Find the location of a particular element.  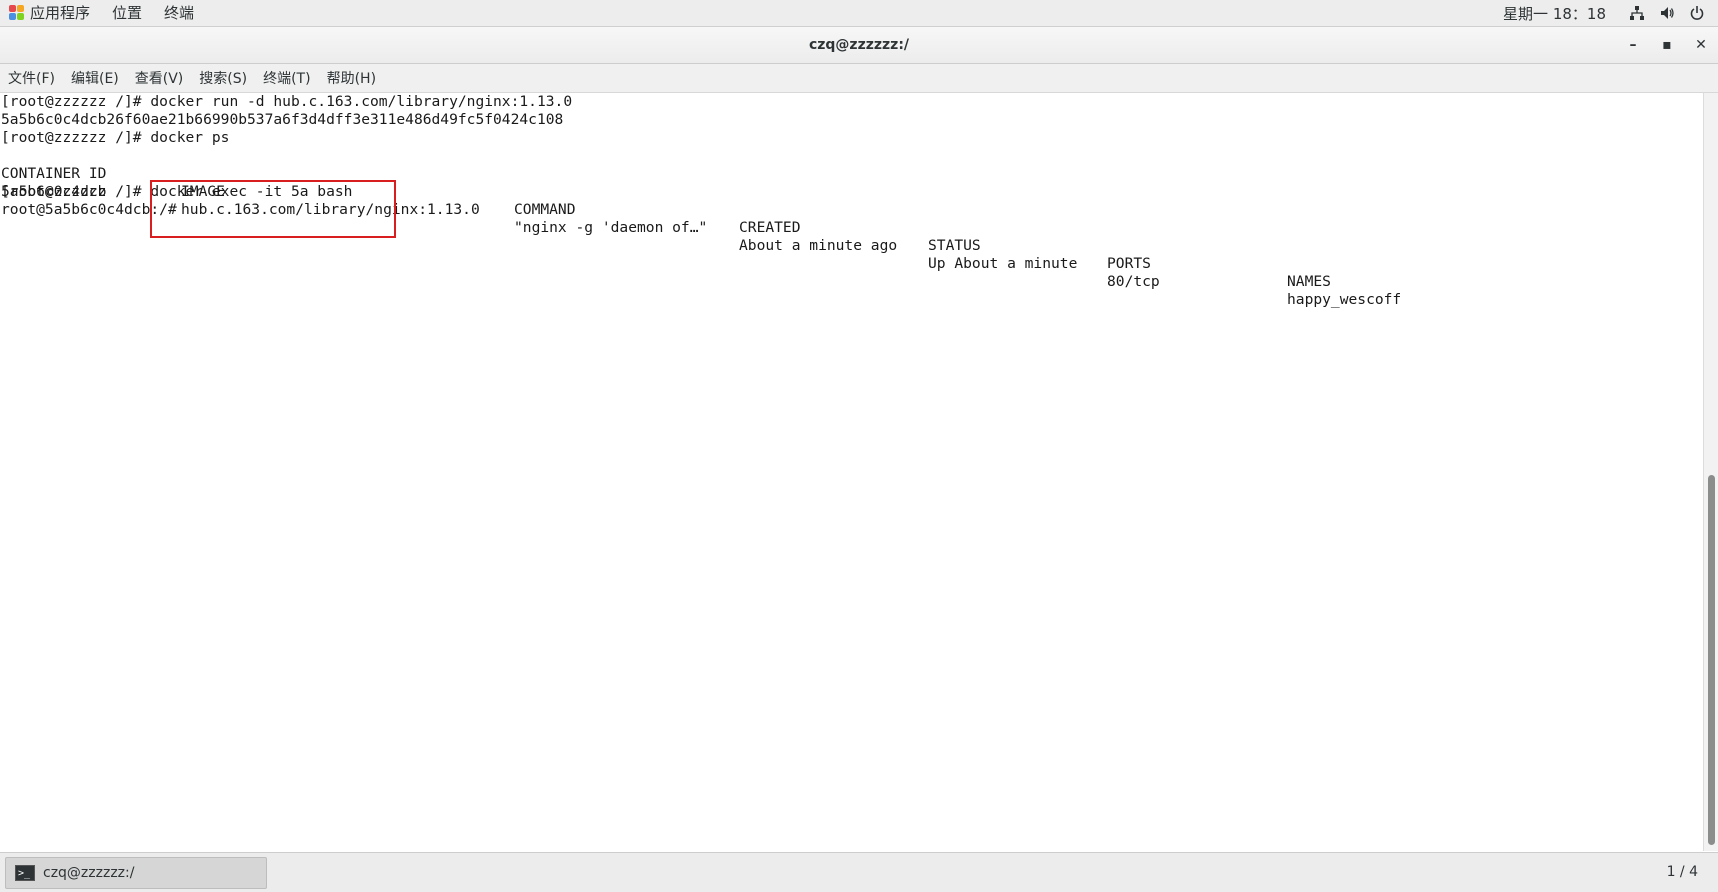

ps-header-created: CREATED is located at coordinates (770, 227).